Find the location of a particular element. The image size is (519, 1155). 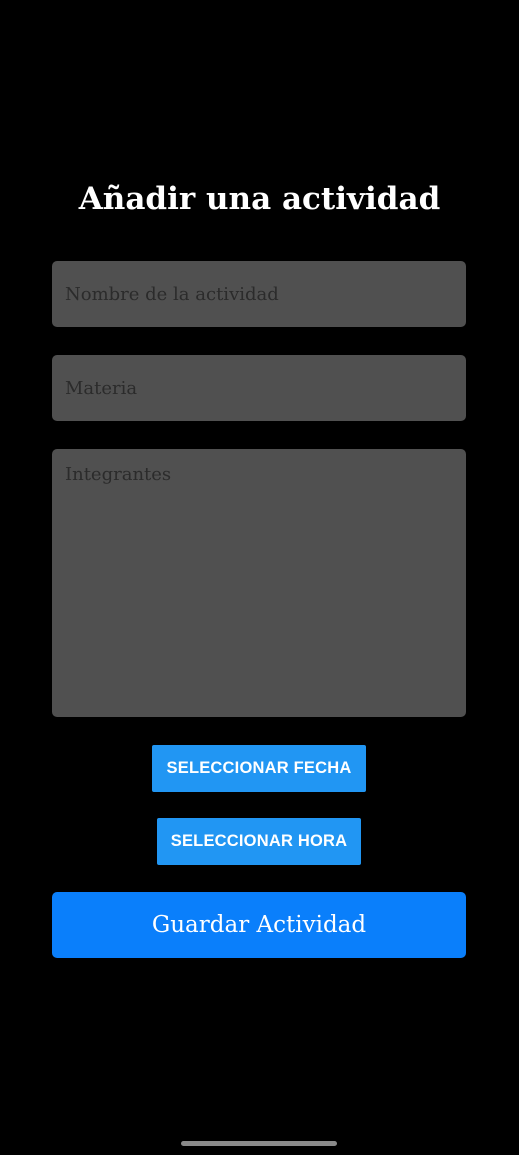

save-activity-button: Guardar Actividad is located at coordinates (259, 925).